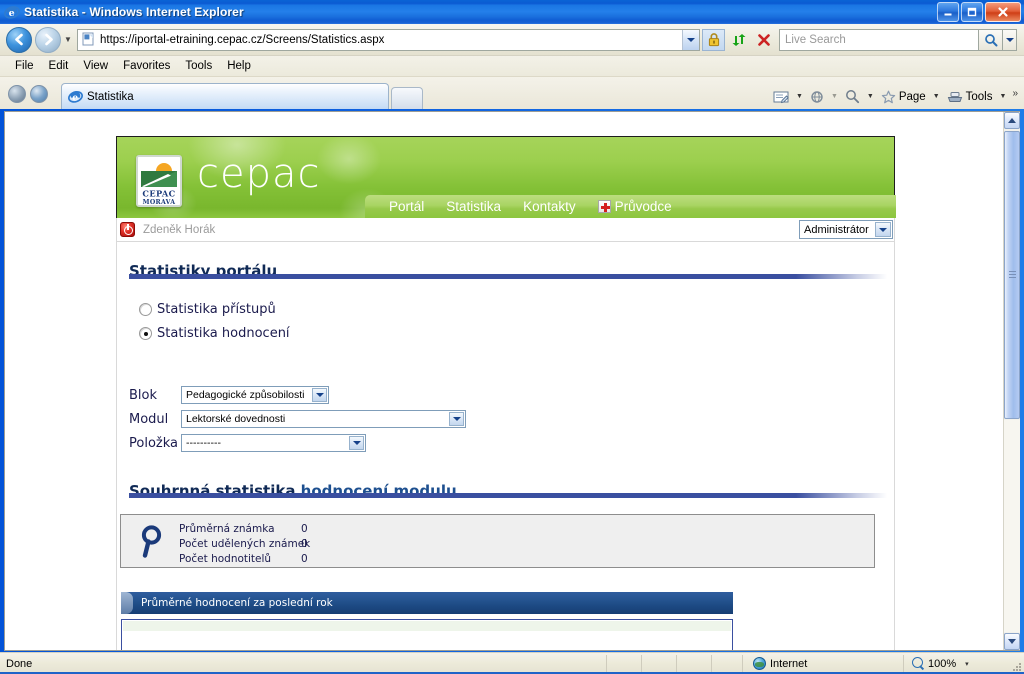 This screenshot has height=674, width=1024. I want to click on resize-grip, so click(1016, 666).